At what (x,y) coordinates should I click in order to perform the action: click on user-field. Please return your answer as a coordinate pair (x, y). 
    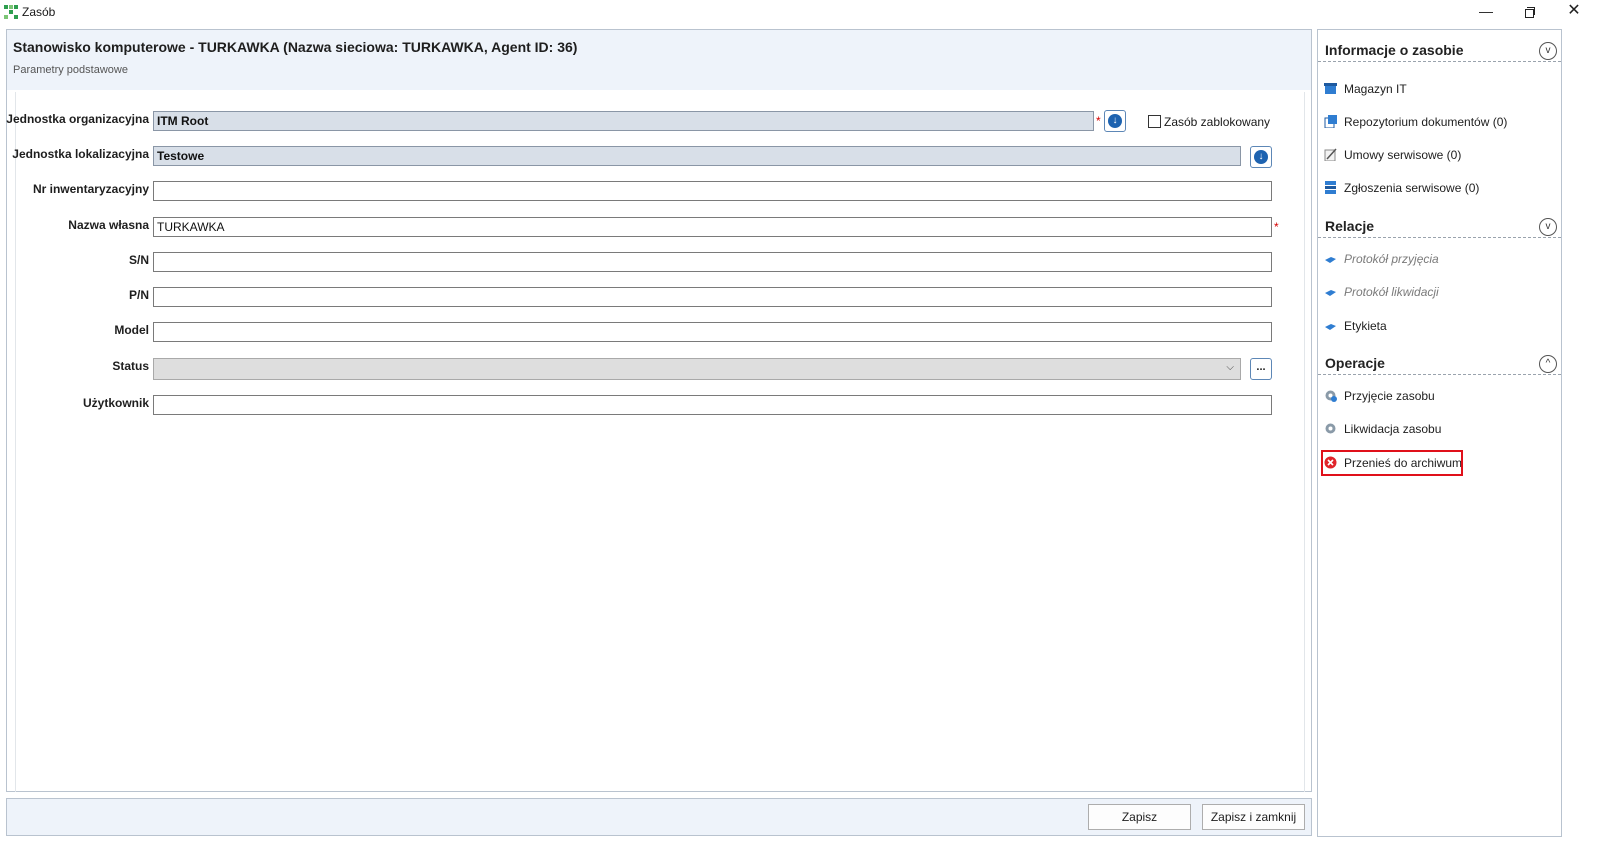
    Looking at the image, I should click on (712, 405).